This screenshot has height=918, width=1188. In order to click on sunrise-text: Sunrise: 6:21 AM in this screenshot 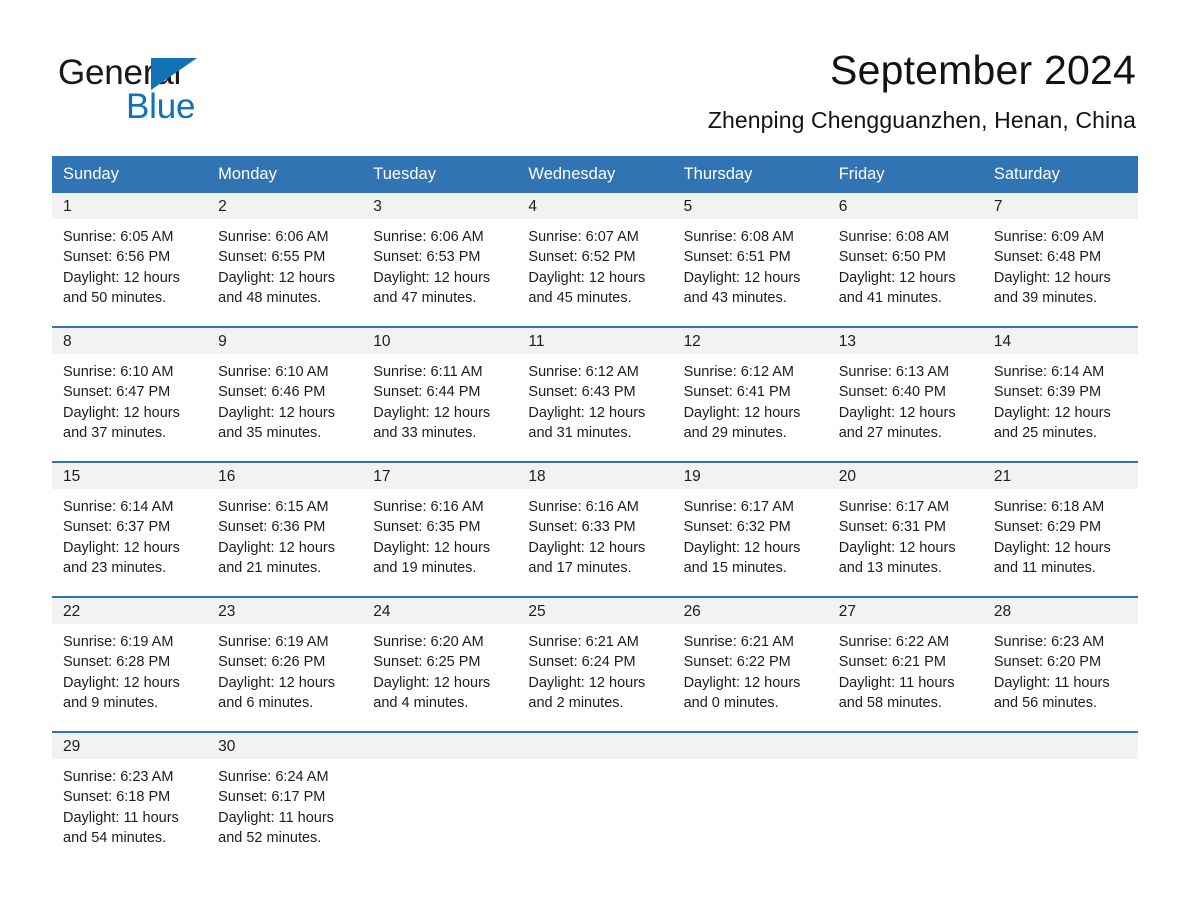, I will do `click(583, 642)`.